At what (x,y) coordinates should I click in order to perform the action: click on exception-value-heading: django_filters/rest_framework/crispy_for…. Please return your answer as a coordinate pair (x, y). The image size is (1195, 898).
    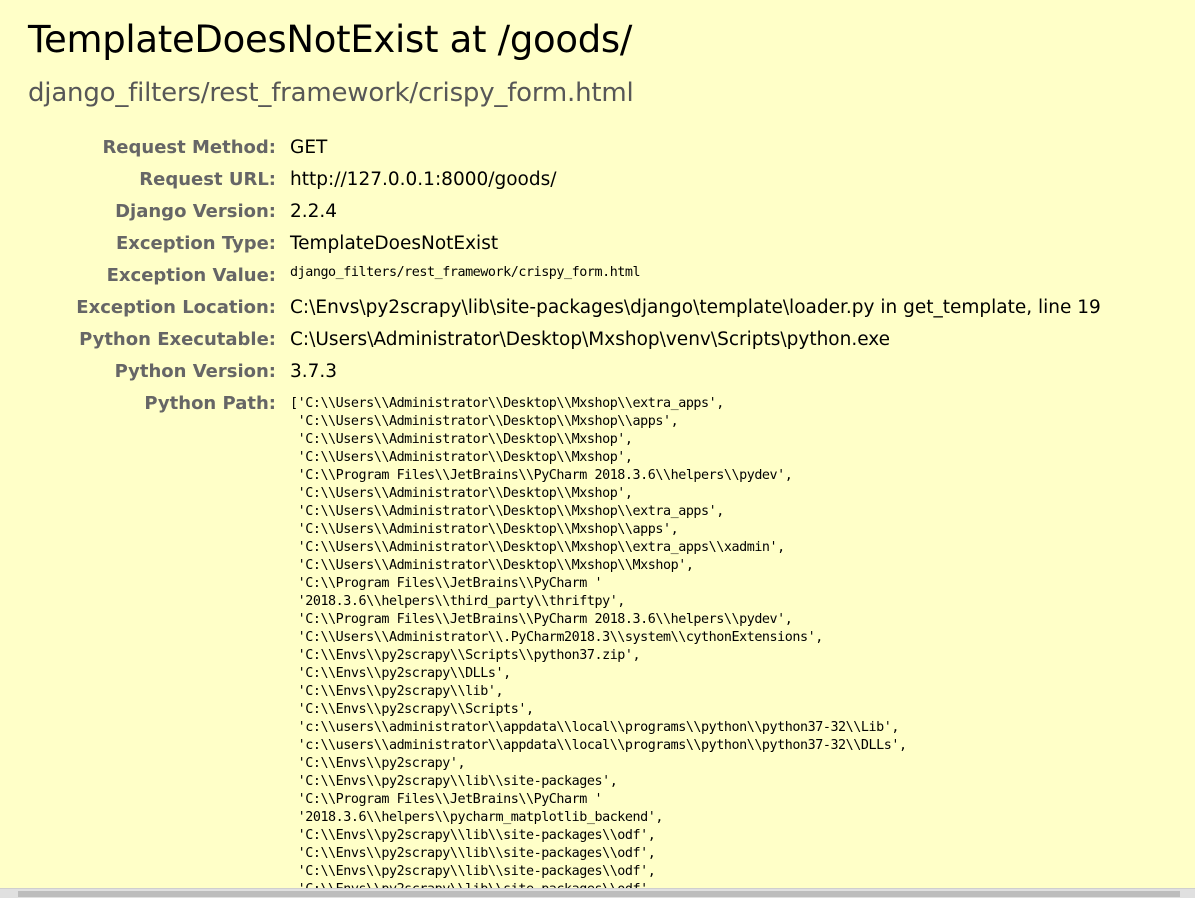
    Looking at the image, I should click on (331, 93).